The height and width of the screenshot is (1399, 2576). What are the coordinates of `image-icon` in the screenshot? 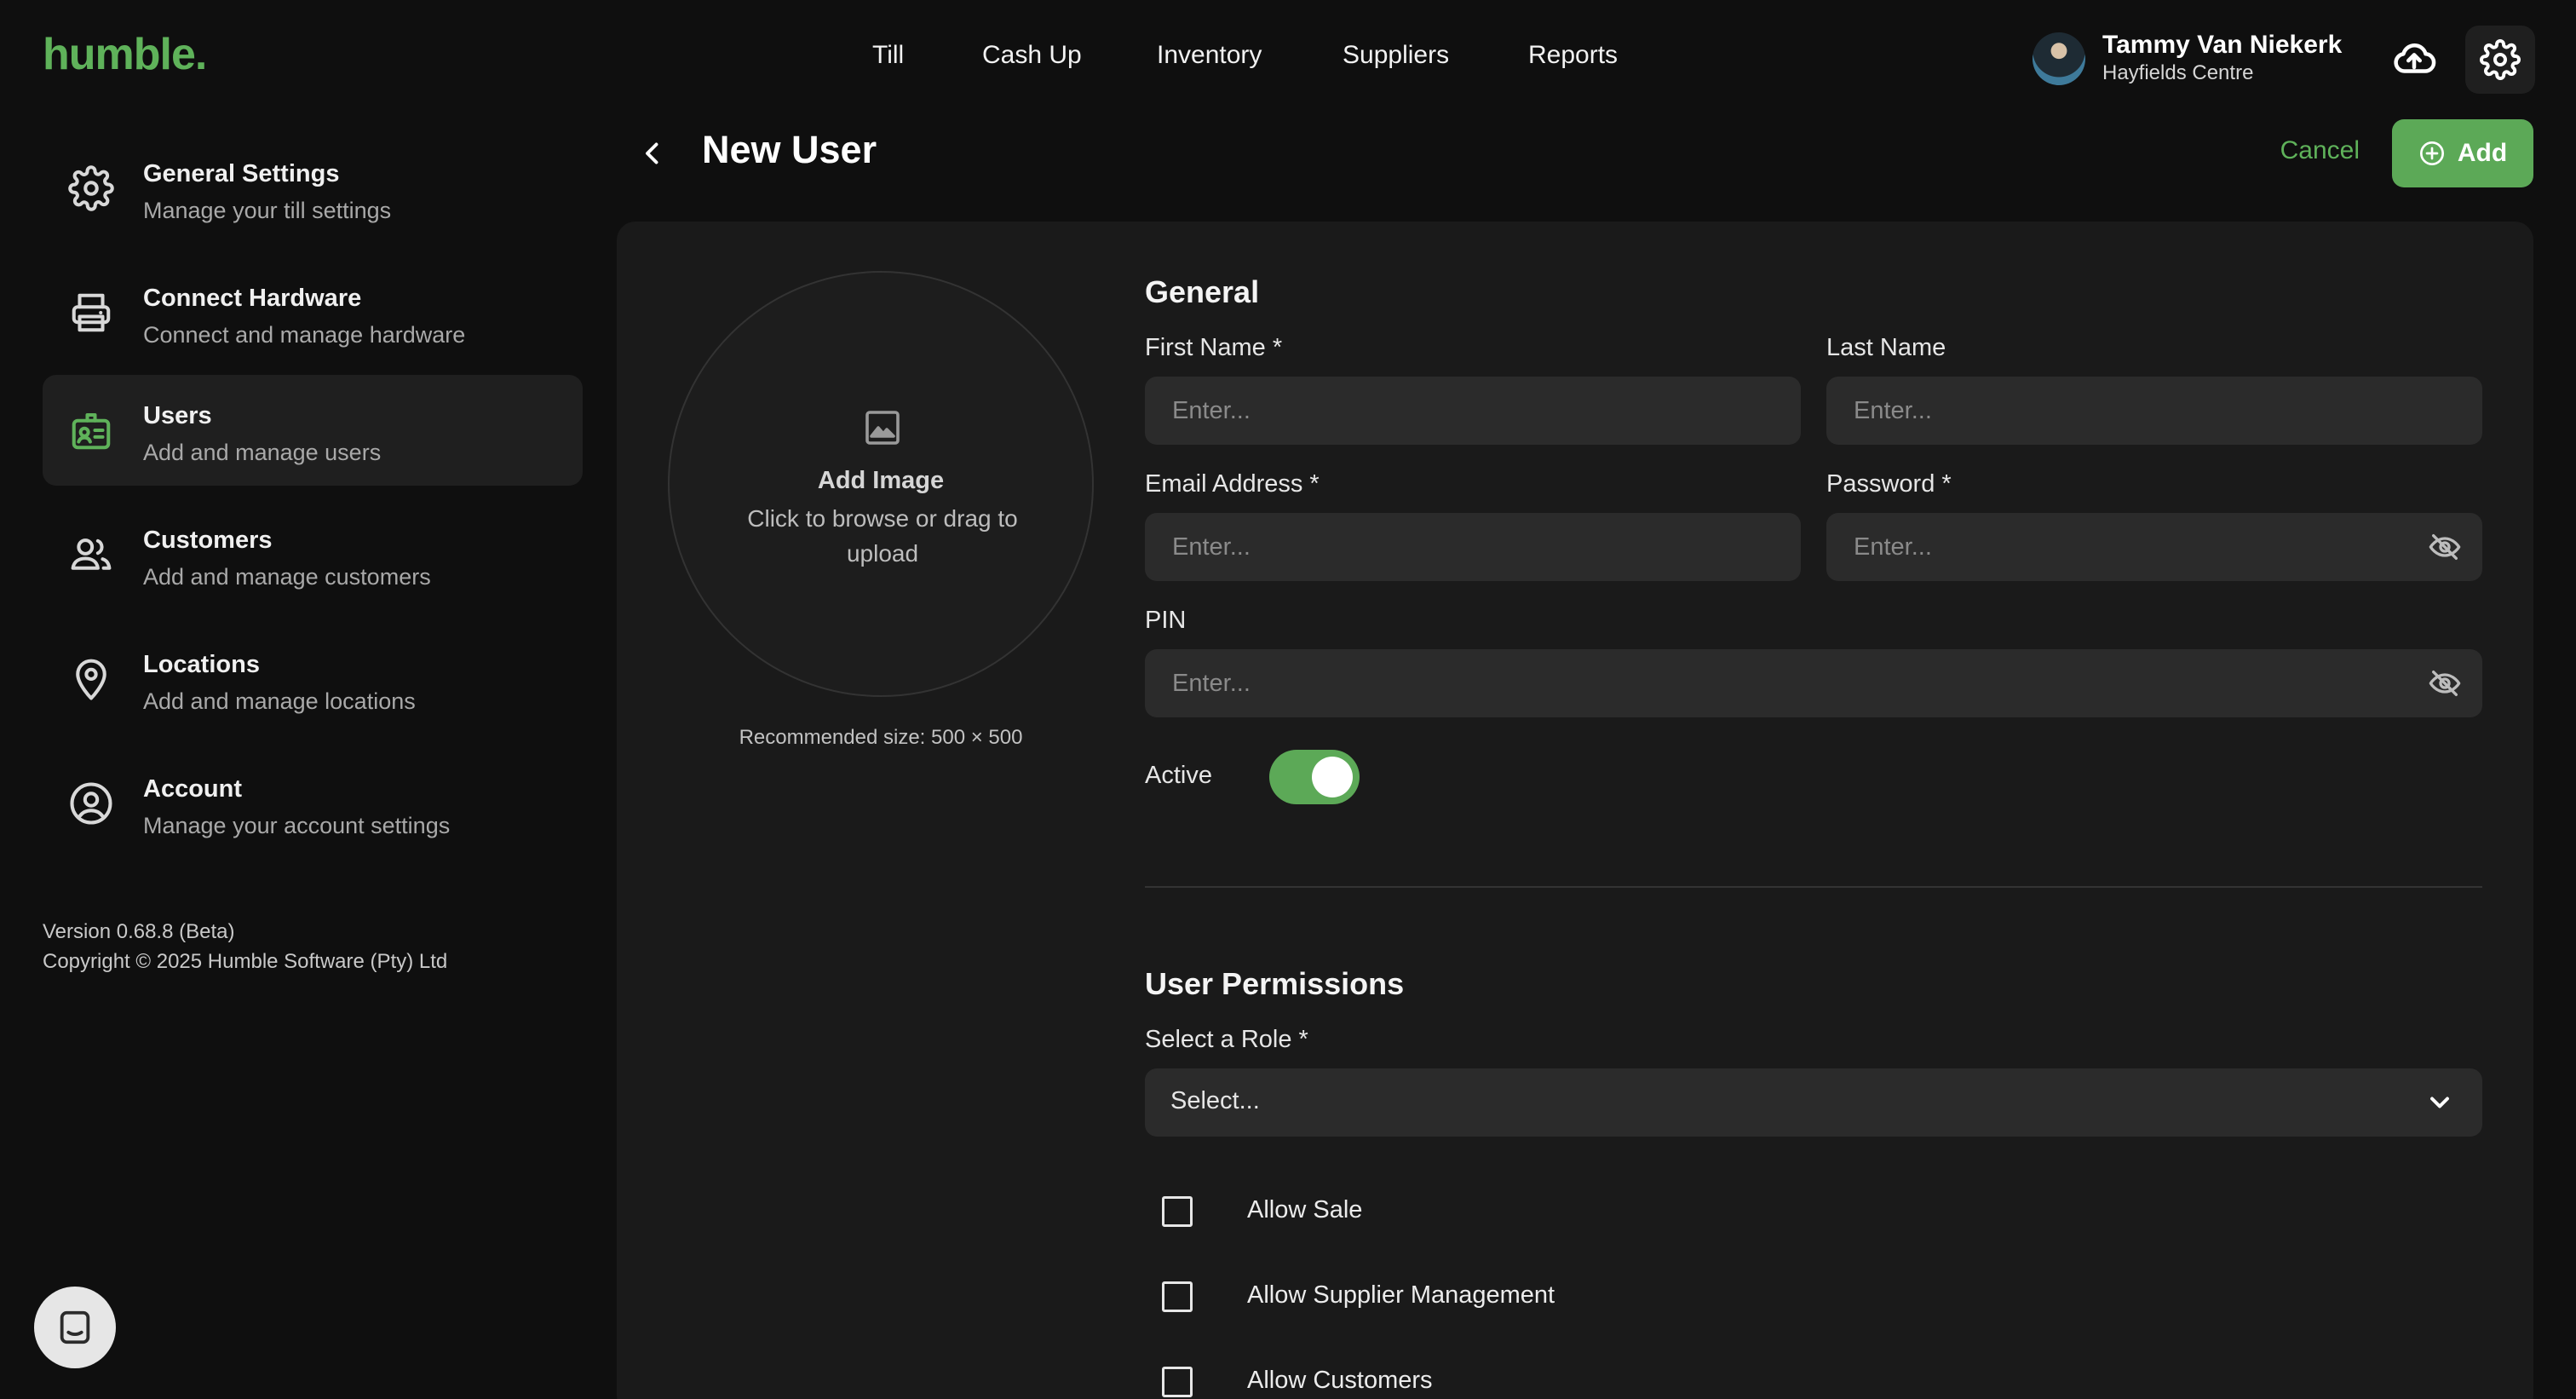 It's located at (882, 428).